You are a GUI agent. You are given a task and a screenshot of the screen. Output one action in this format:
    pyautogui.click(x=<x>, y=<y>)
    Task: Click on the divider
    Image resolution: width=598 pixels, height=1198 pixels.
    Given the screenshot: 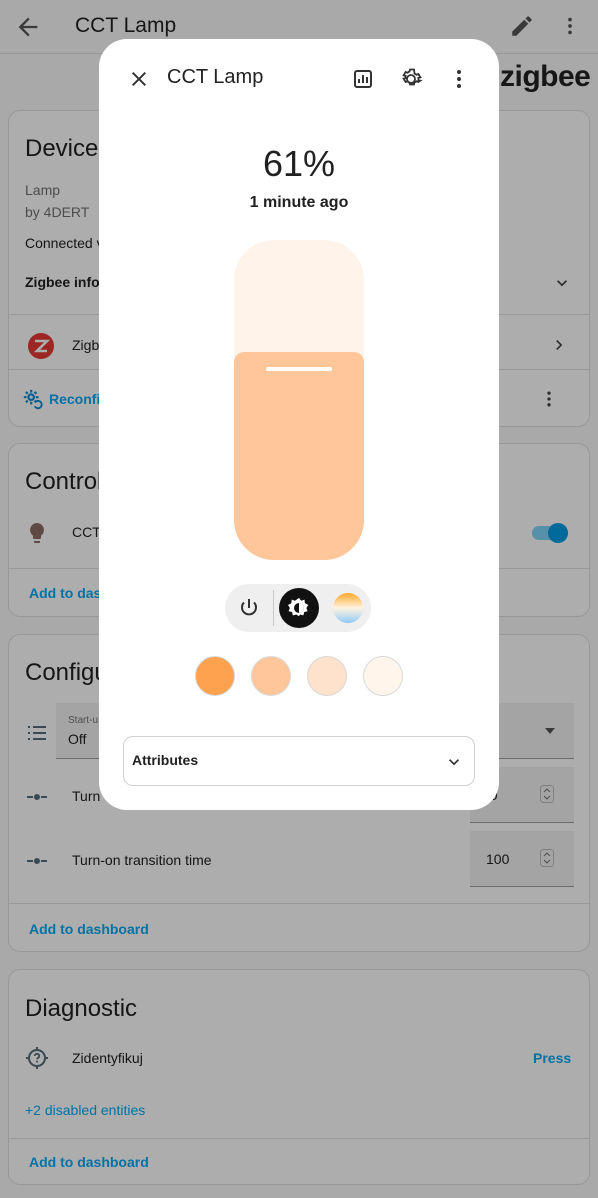 What is the action you would take?
    pyautogui.click(x=273, y=608)
    